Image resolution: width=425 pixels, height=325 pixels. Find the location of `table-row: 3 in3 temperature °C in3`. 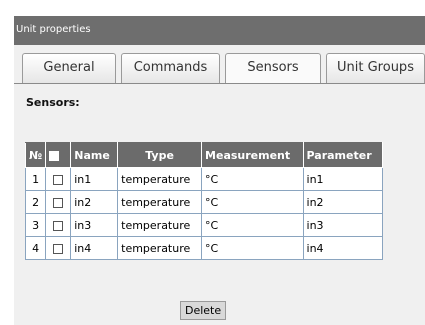

table-row: 3 in3 temperature °C in3 is located at coordinates (204, 225).